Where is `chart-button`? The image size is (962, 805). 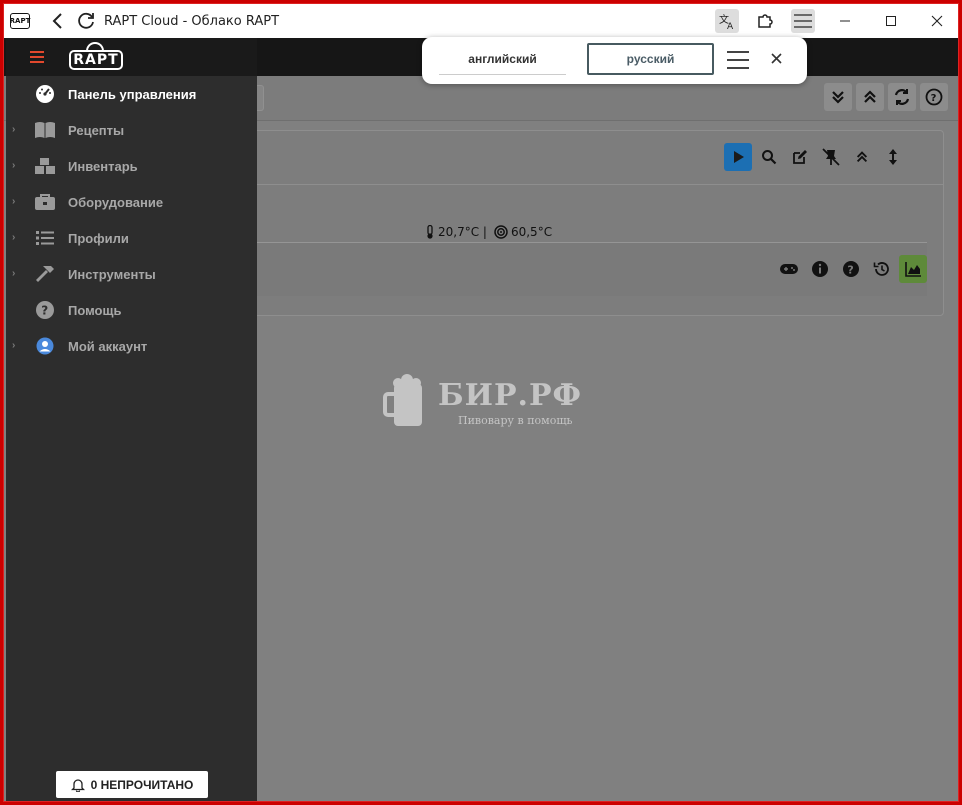 chart-button is located at coordinates (913, 269).